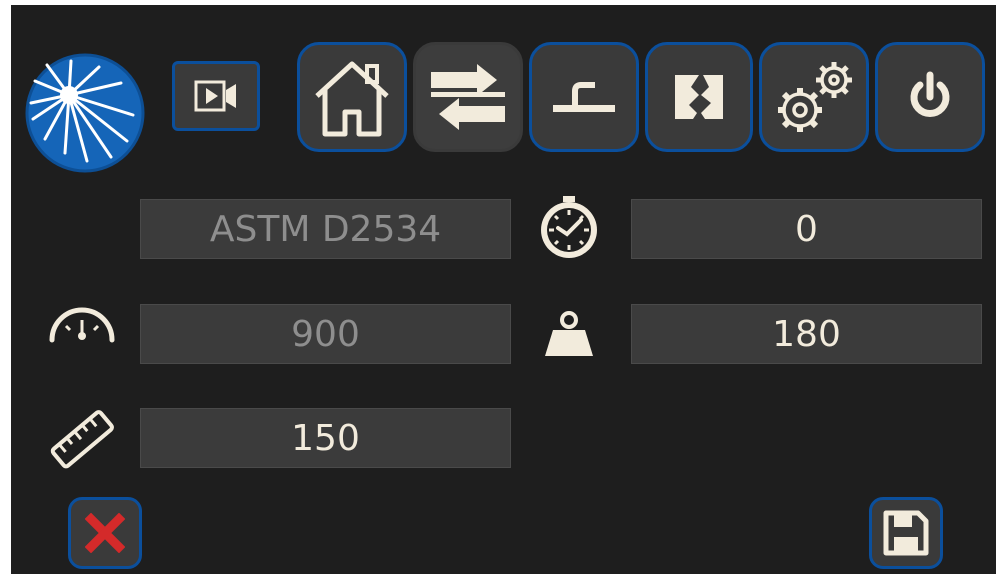 The height and width of the screenshot is (574, 996). What do you see at coordinates (82, 325) in the screenshot?
I see `speedometer-icon` at bounding box center [82, 325].